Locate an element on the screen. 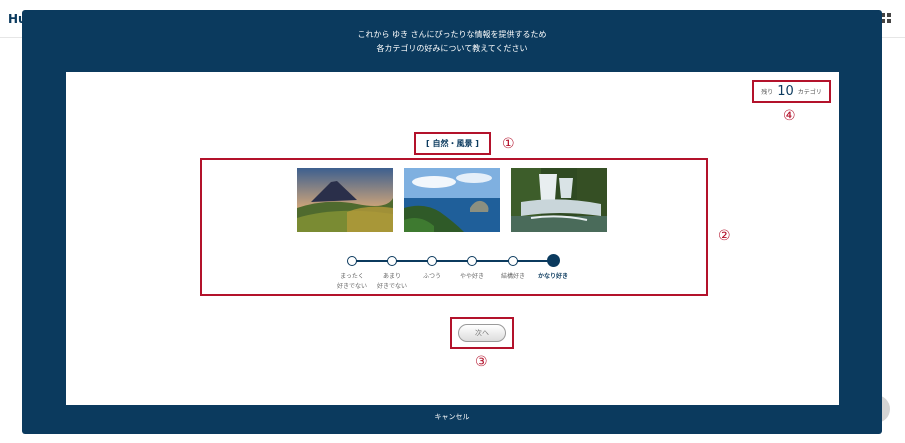 The width and height of the screenshot is (905, 443). rating-option-6-selected is located at coordinates (553, 260).